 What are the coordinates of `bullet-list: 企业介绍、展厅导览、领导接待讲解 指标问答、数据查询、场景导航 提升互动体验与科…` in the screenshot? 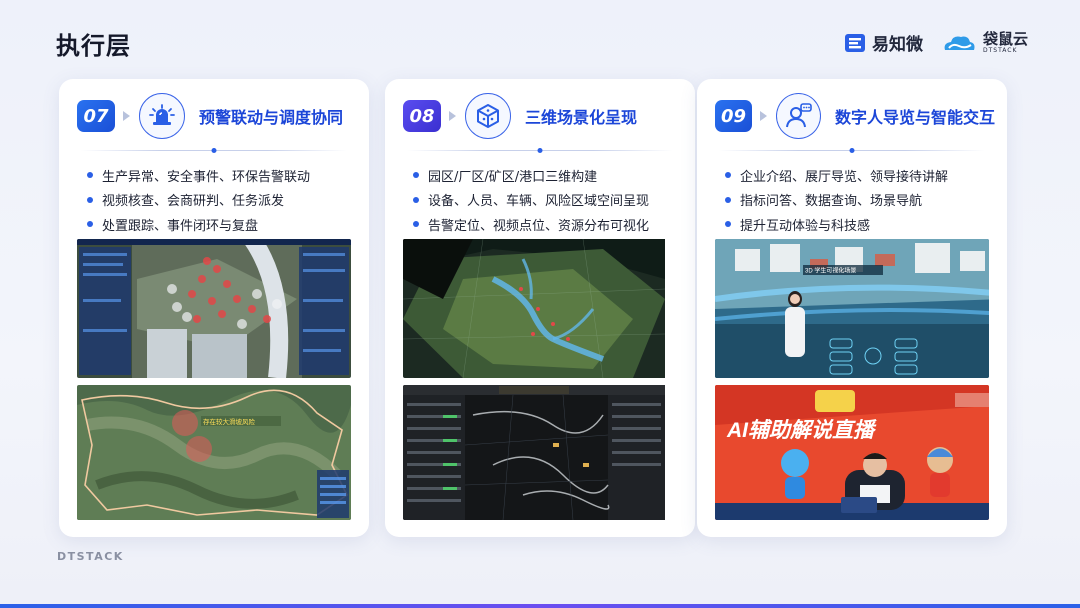 It's located at (836, 200).